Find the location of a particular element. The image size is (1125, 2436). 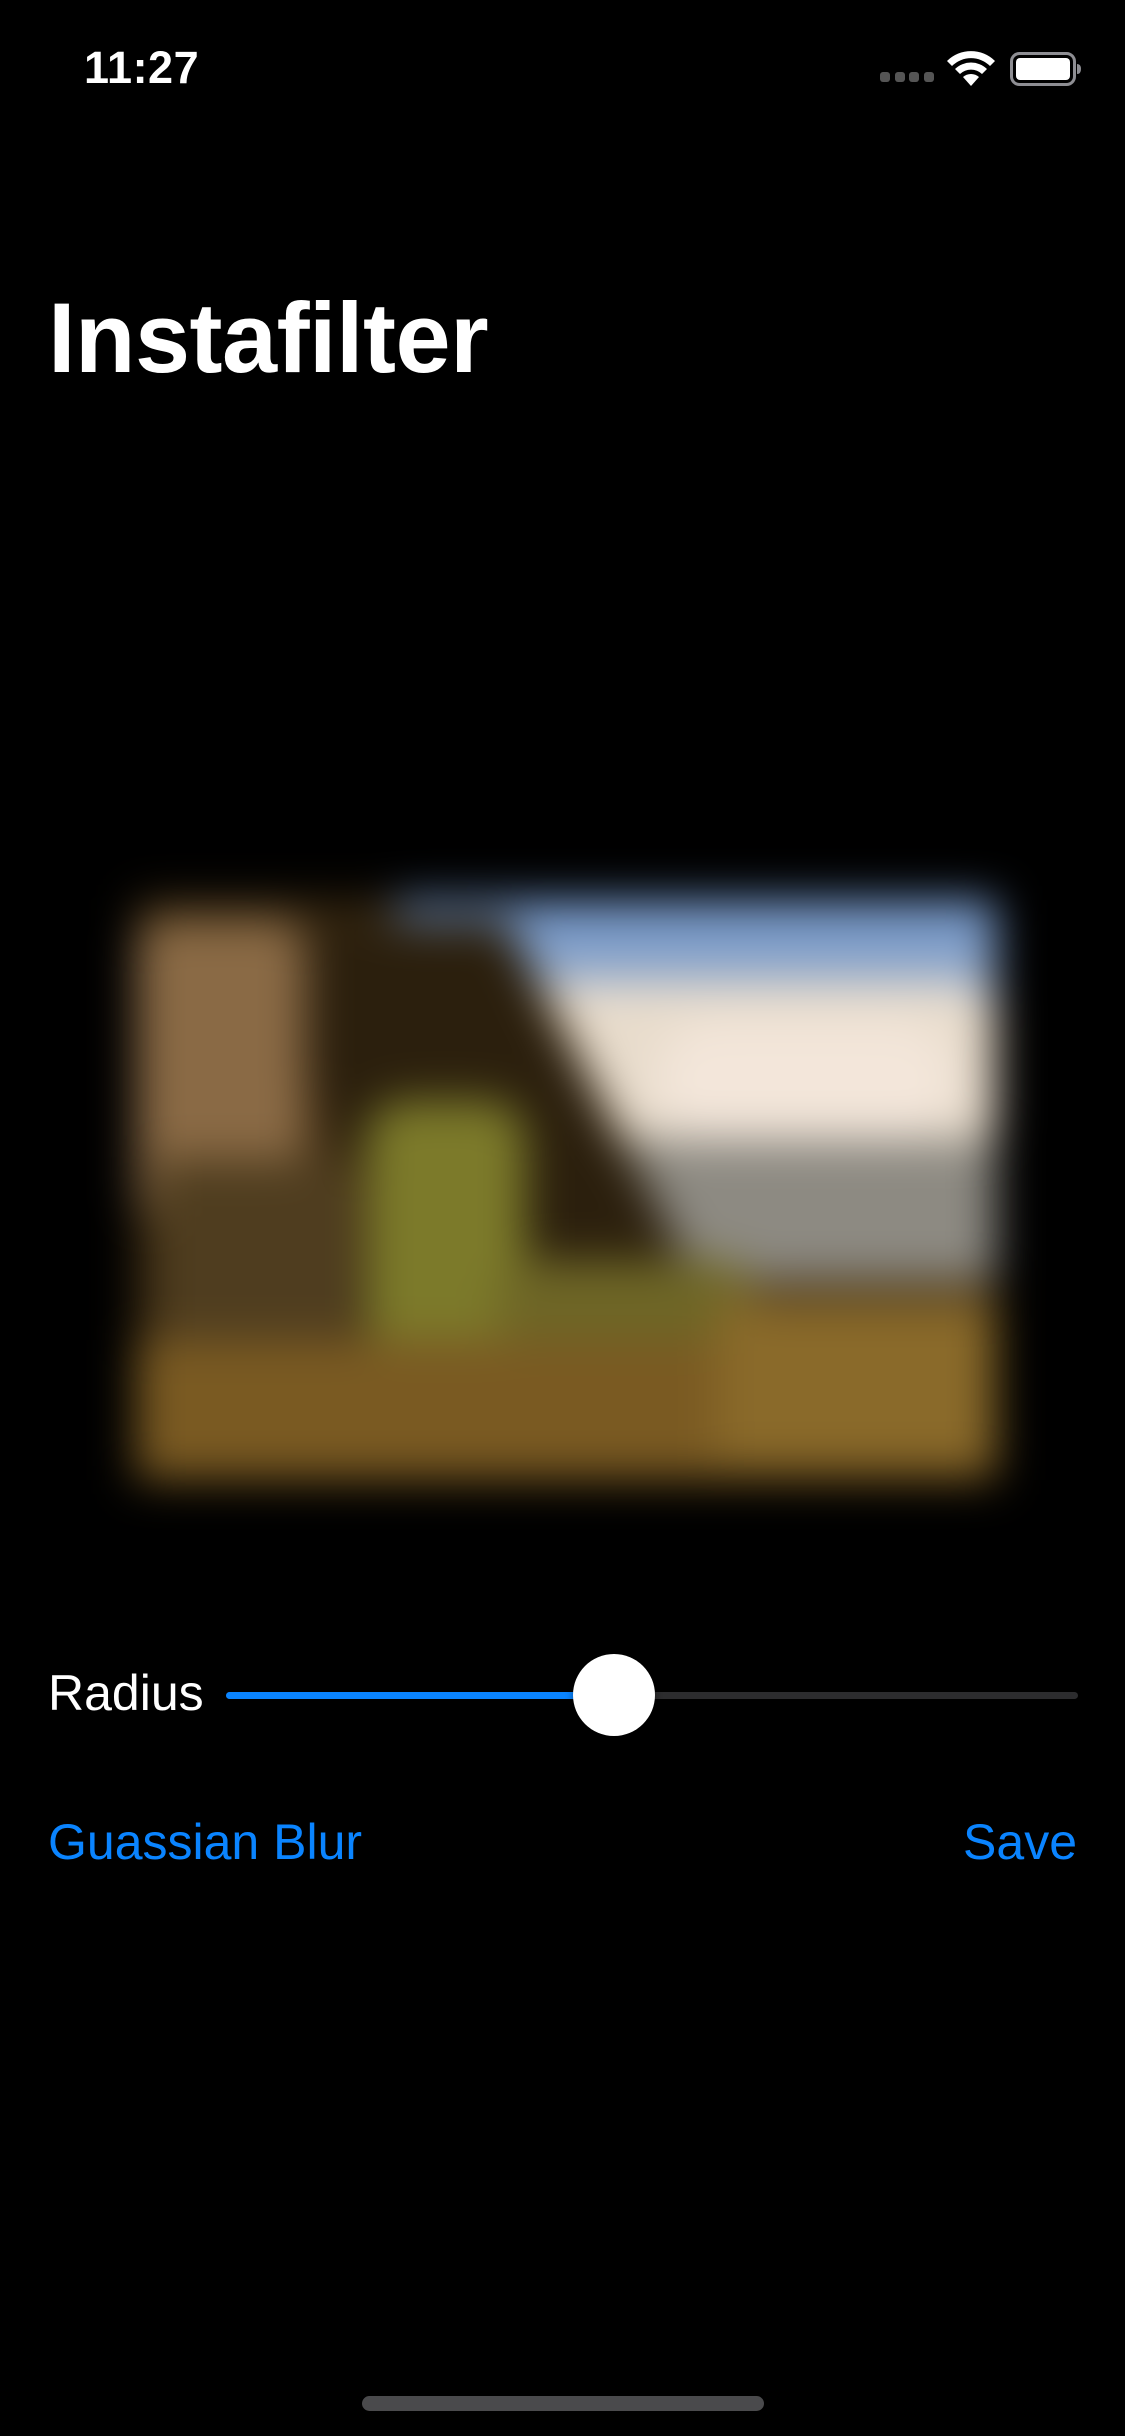

radius-slider is located at coordinates (652, 1695).